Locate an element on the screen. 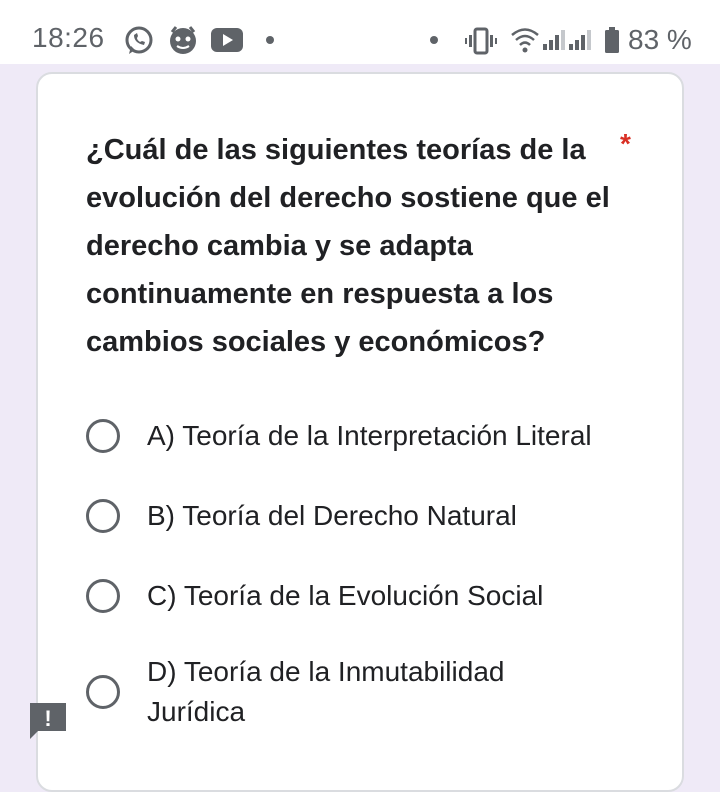 Image resolution: width=720 pixels, height=792 pixels. whatsapp-icon is located at coordinates (139, 40).